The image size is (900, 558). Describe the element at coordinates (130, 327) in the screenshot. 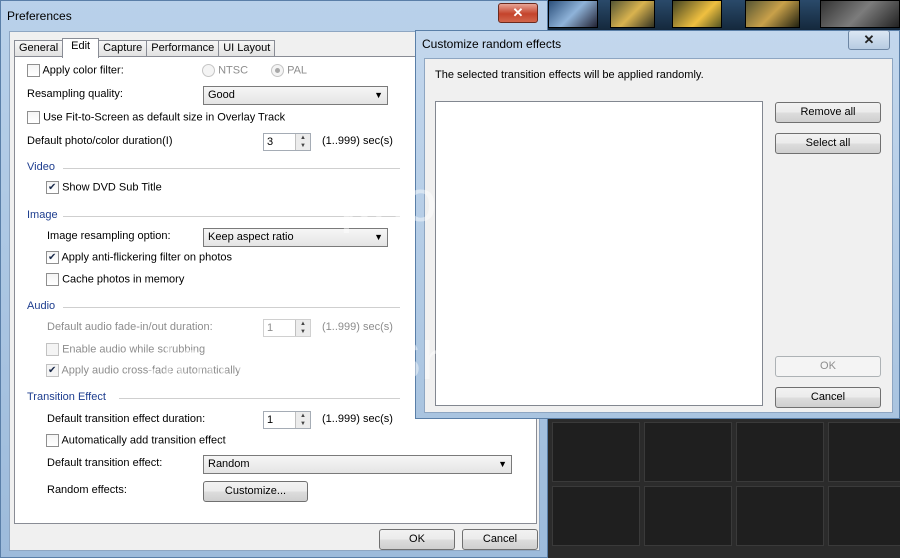

I see `fade-duration-label: Default audio fade-in/out duration:` at that location.